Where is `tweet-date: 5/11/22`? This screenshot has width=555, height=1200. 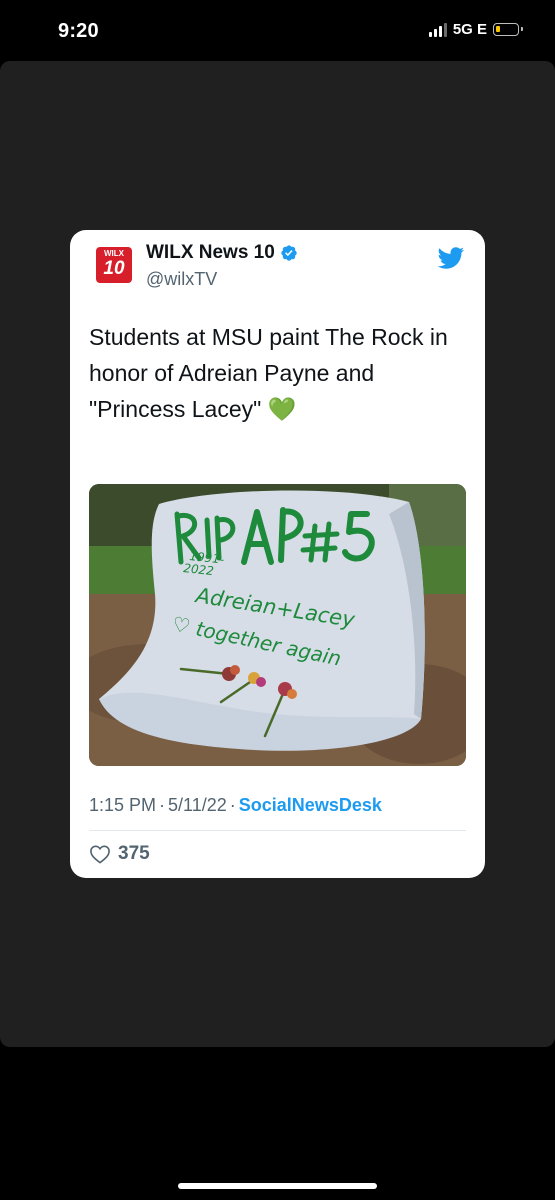
tweet-date: 5/11/22 is located at coordinates (197, 805).